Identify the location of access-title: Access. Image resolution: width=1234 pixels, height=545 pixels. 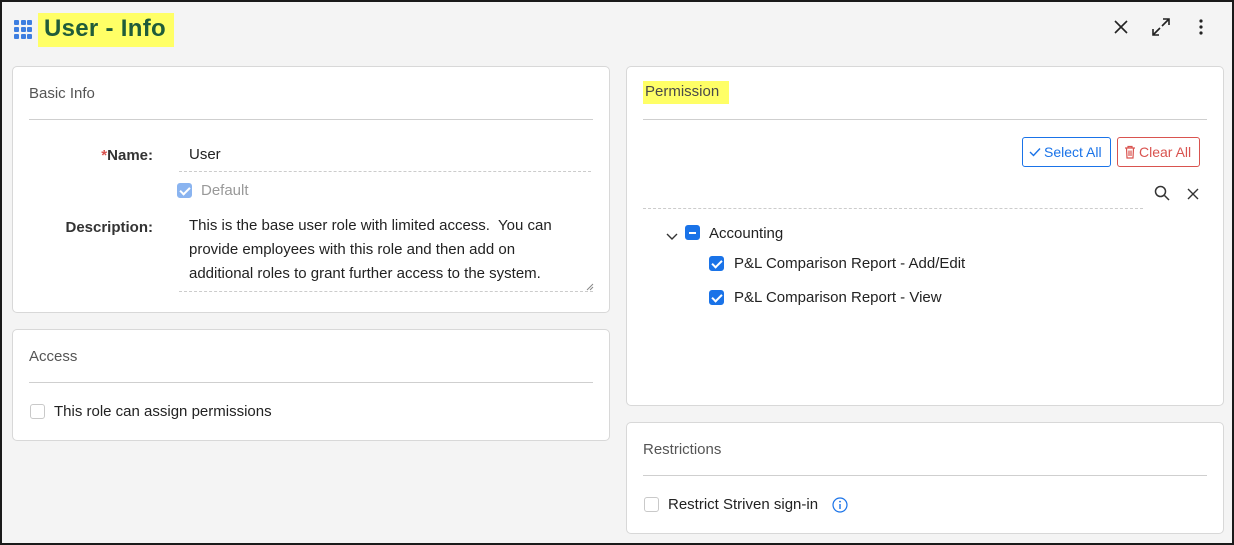
(53, 356).